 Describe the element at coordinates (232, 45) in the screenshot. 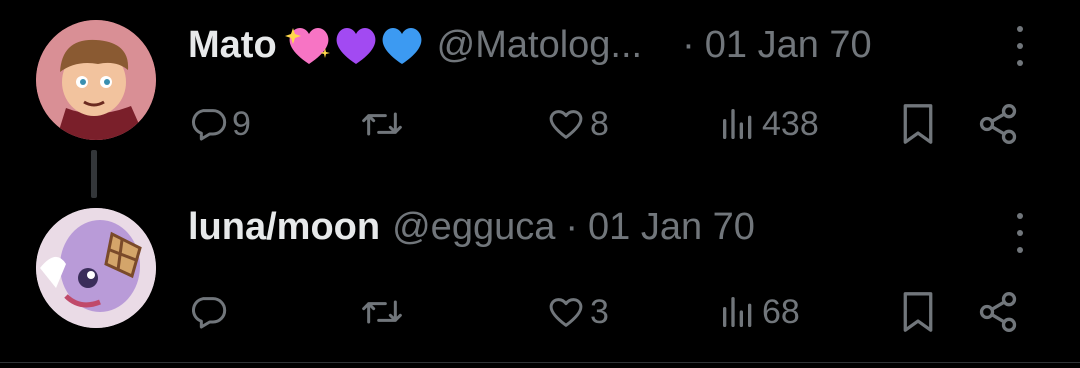

I see `display-name: Mato` at that location.